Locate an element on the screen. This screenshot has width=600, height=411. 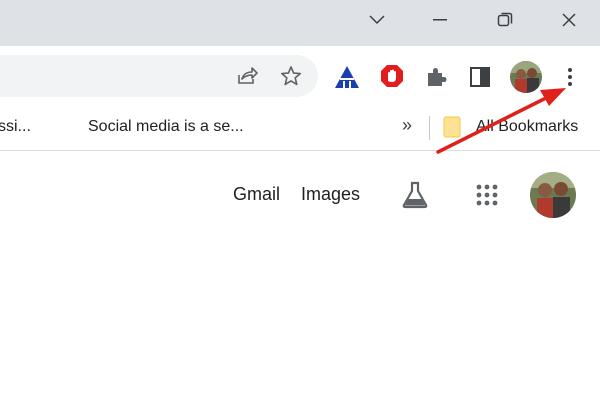
puzzle-icon is located at coordinates (437, 77).